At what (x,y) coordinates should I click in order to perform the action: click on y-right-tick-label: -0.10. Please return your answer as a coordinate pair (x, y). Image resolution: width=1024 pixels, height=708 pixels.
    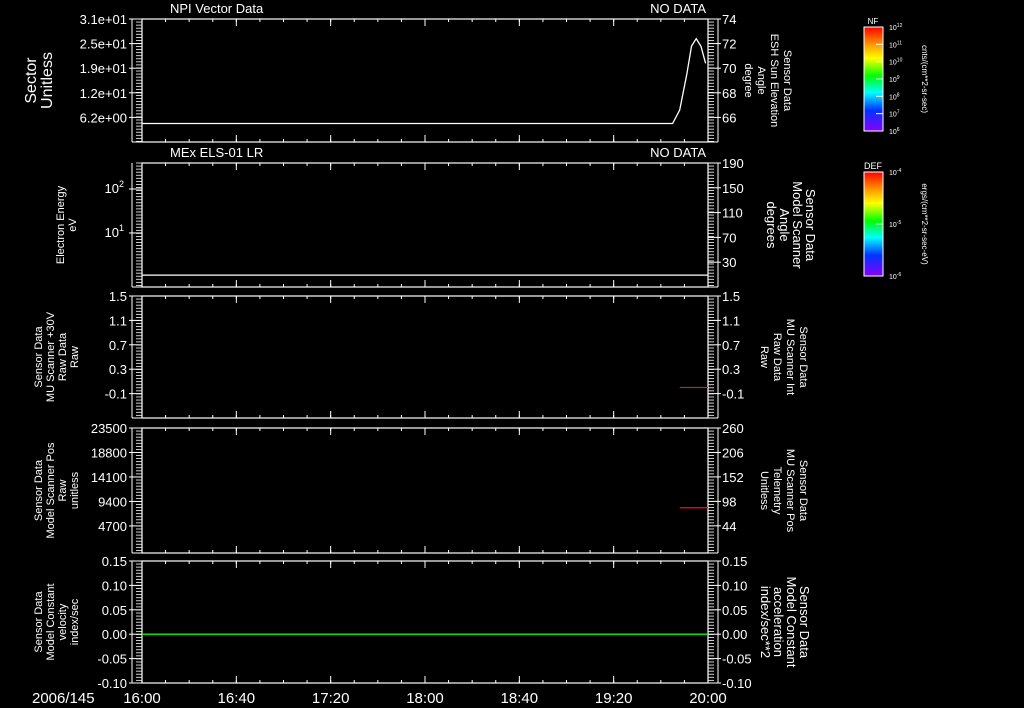
    Looking at the image, I should click on (737, 683).